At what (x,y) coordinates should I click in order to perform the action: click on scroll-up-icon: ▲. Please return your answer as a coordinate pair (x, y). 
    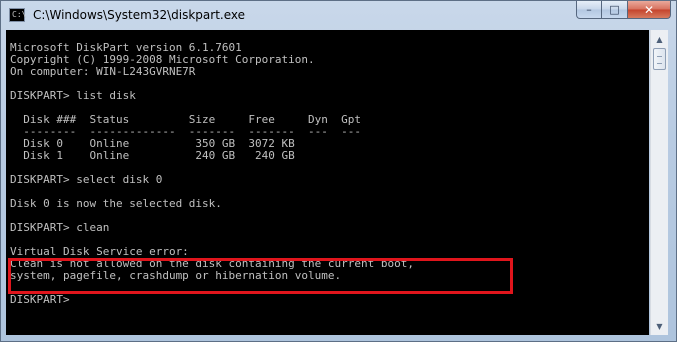
    Looking at the image, I should click on (659, 39).